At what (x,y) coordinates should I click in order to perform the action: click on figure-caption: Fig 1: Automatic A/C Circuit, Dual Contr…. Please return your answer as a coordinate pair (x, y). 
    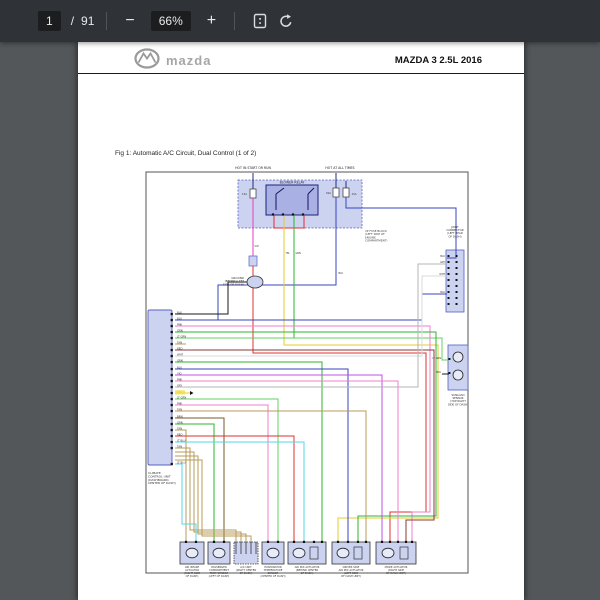
    Looking at the image, I should click on (186, 153).